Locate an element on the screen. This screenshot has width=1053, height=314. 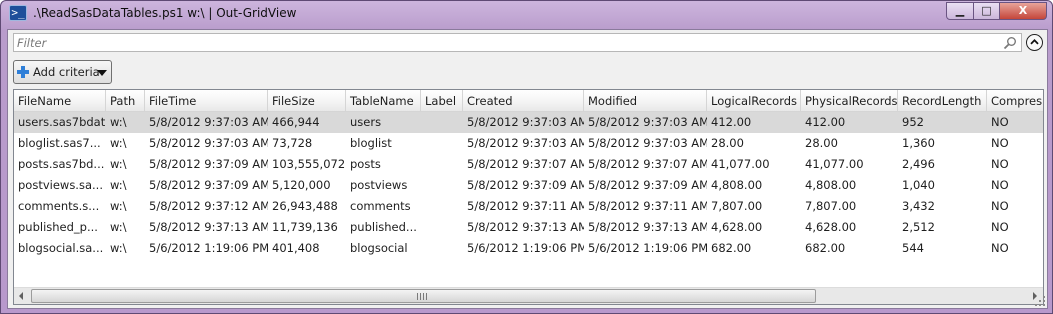
column-header: Created is located at coordinates (523, 101).